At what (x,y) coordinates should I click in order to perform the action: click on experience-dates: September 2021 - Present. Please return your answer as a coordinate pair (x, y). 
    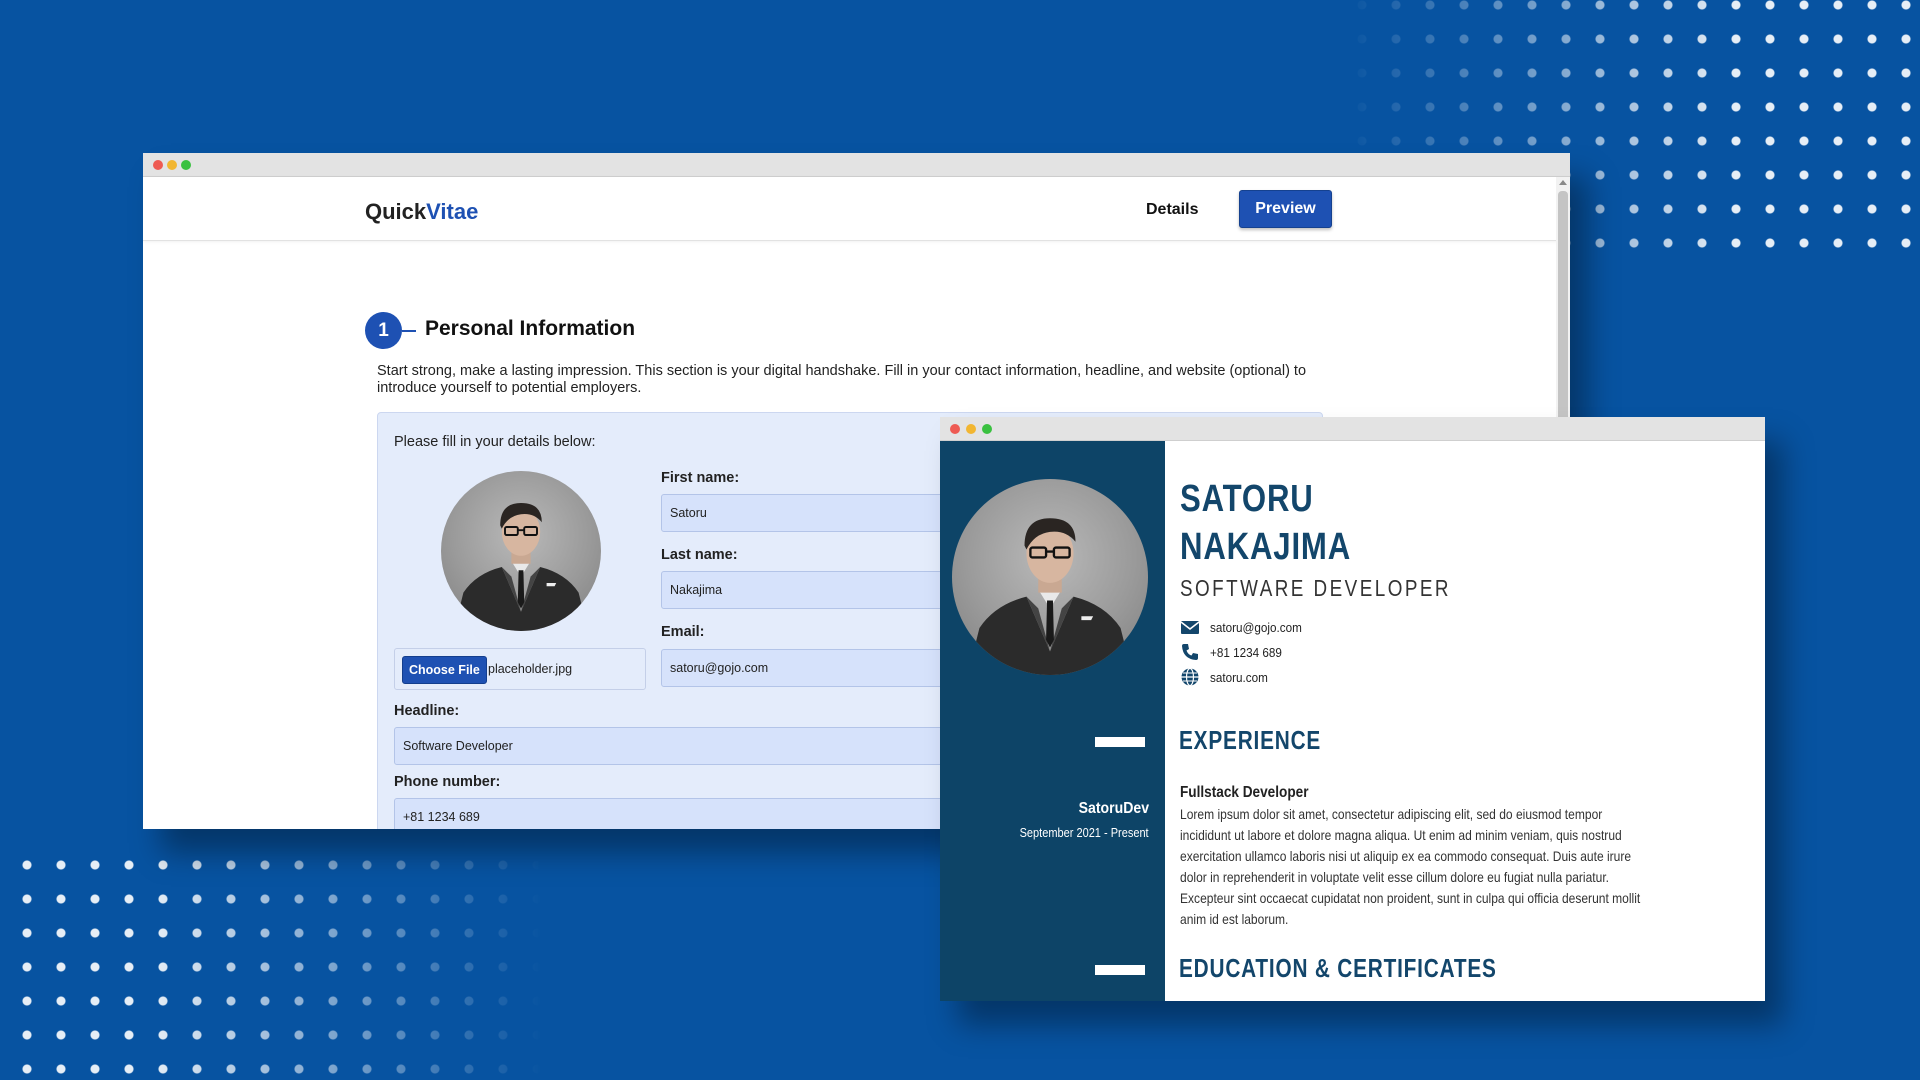
    Looking at the image, I should click on (1084, 833).